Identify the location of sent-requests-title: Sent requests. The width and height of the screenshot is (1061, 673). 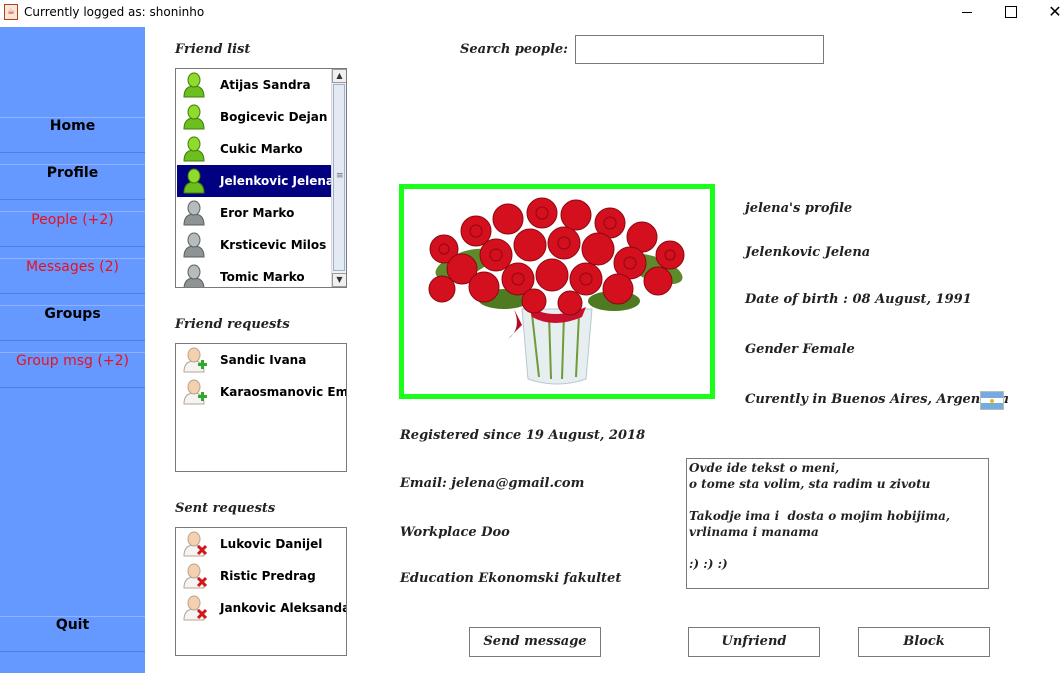
(225, 508).